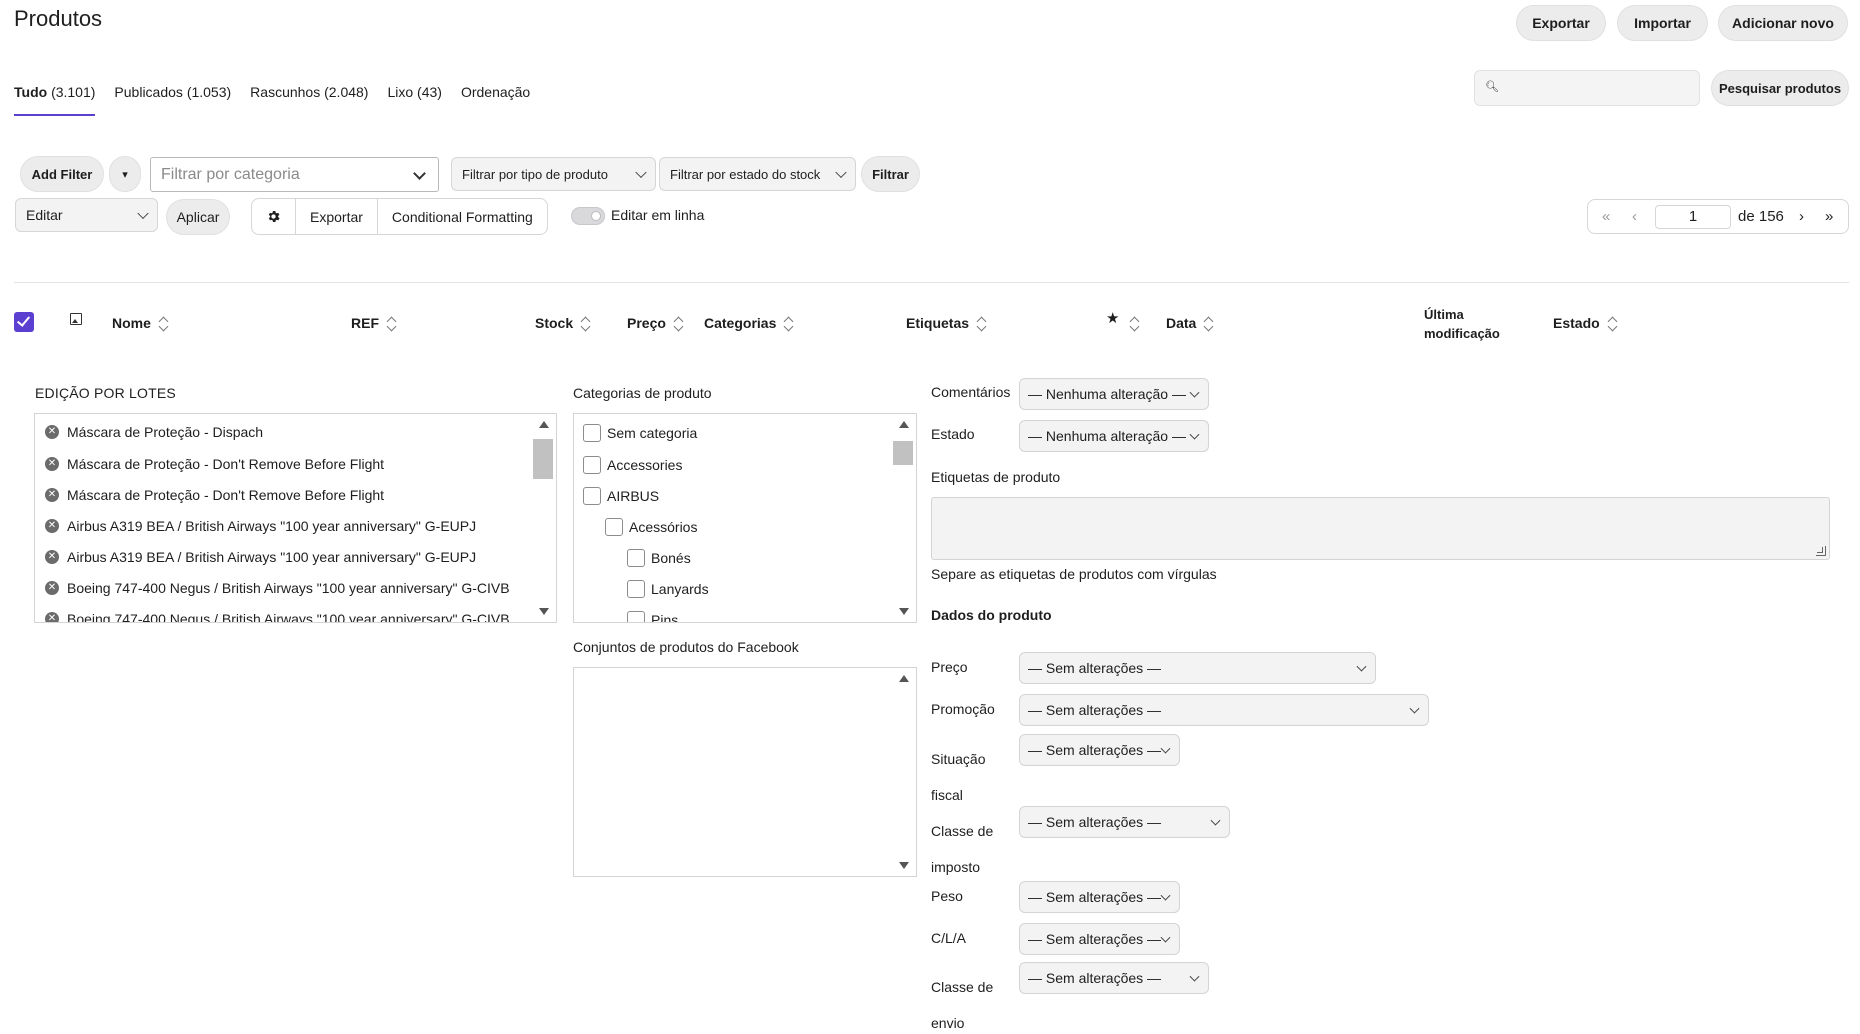  What do you see at coordinates (54, 92) in the screenshot?
I see `subnav-all: Tudo (3.101)` at bounding box center [54, 92].